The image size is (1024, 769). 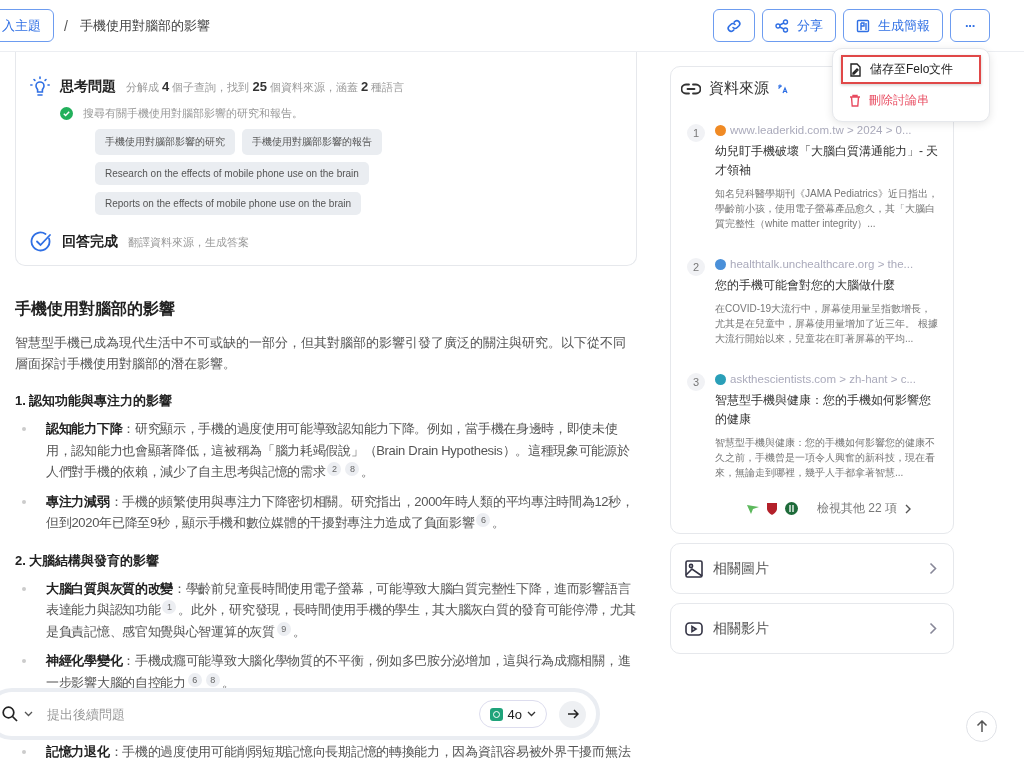 What do you see at coordinates (90, 242) in the screenshot?
I see `step-title: 回答完成` at bounding box center [90, 242].